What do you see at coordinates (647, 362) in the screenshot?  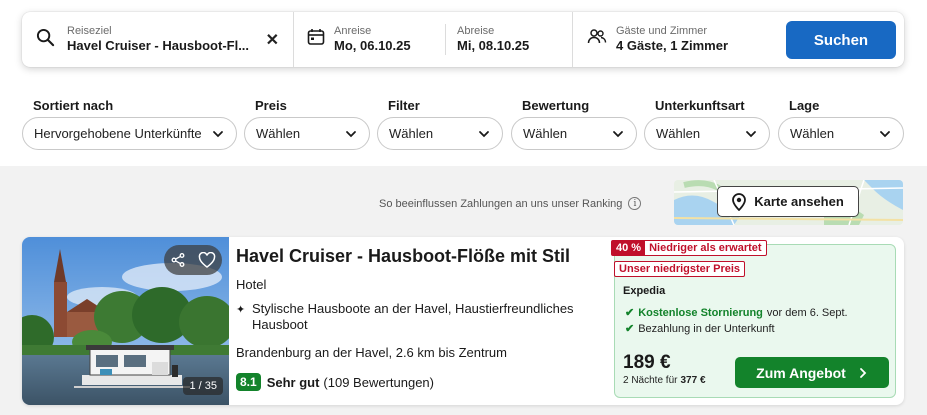 I see `price-per-night: 189 €` at bounding box center [647, 362].